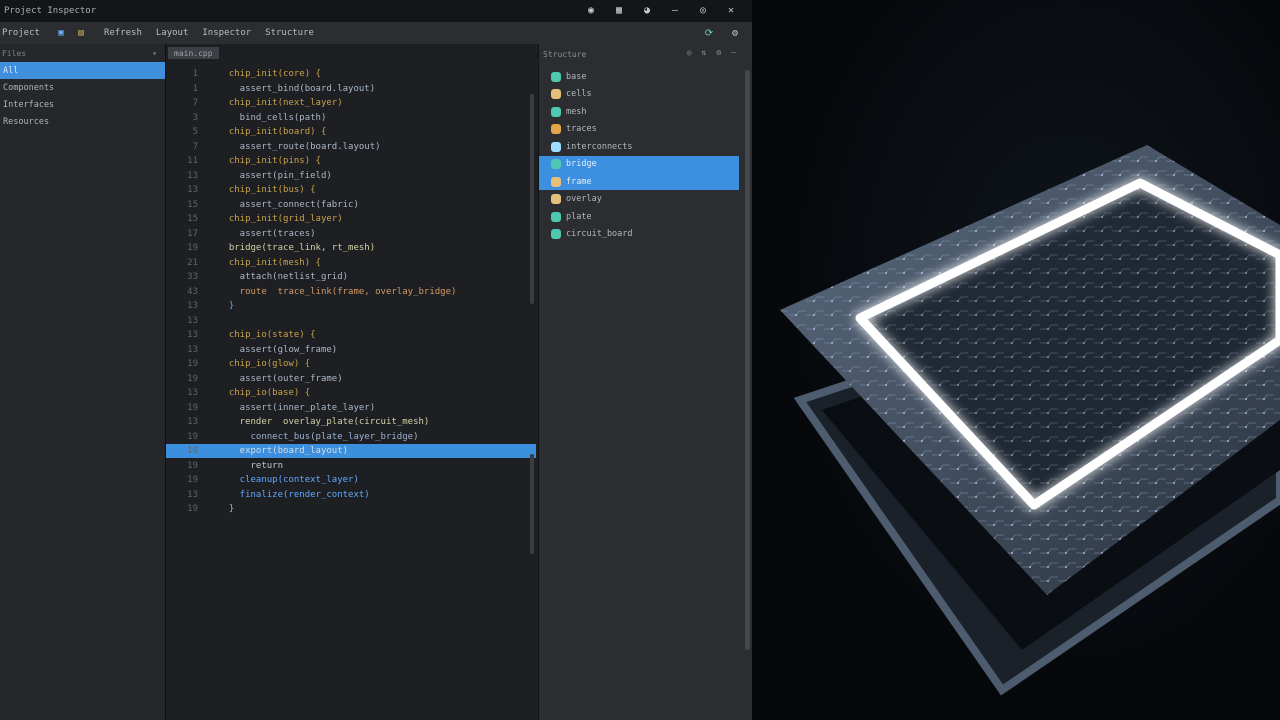  What do you see at coordinates (733, 52) in the screenshot?
I see `collapse-icon: —` at bounding box center [733, 52].